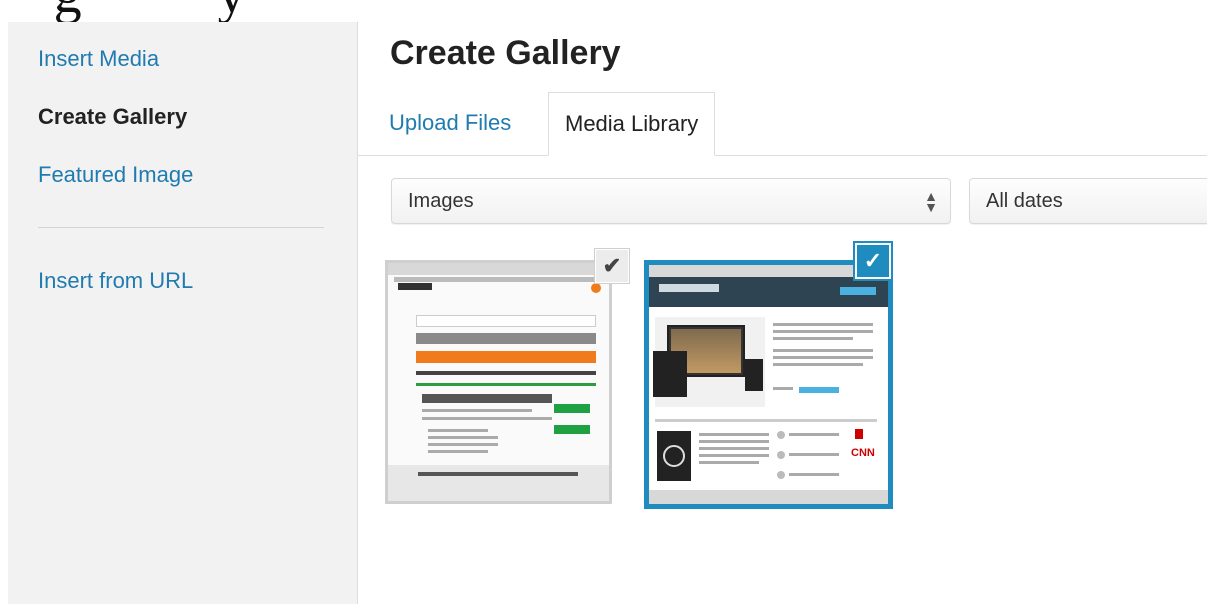 The width and height of the screenshot is (1207, 604). I want to click on attachment-check-2: ✓, so click(873, 261).